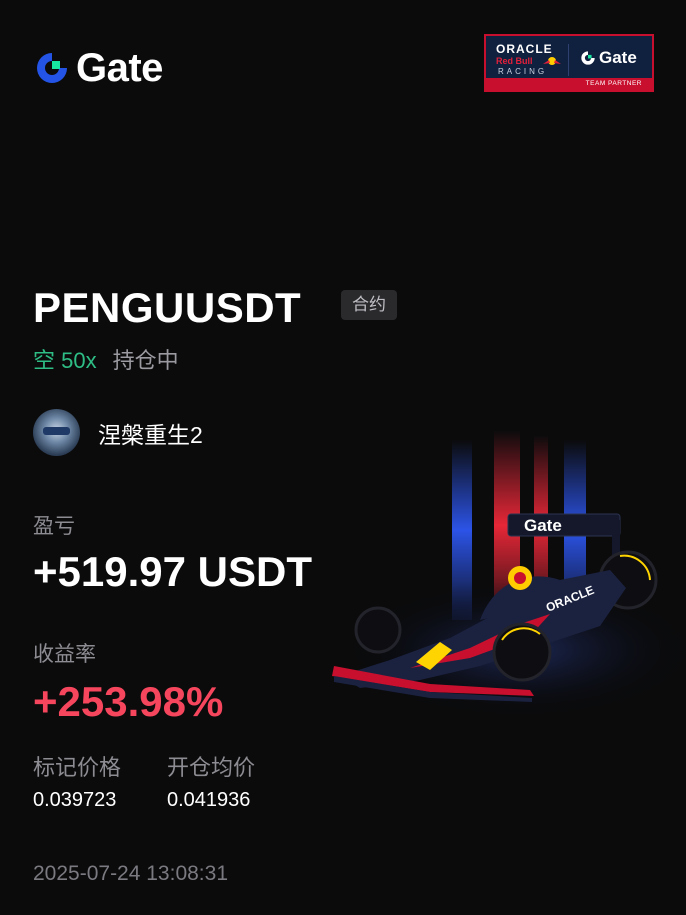 The image size is (686, 915). Describe the element at coordinates (128, 701) in the screenshot. I see `roi-value: +253.98%` at that location.